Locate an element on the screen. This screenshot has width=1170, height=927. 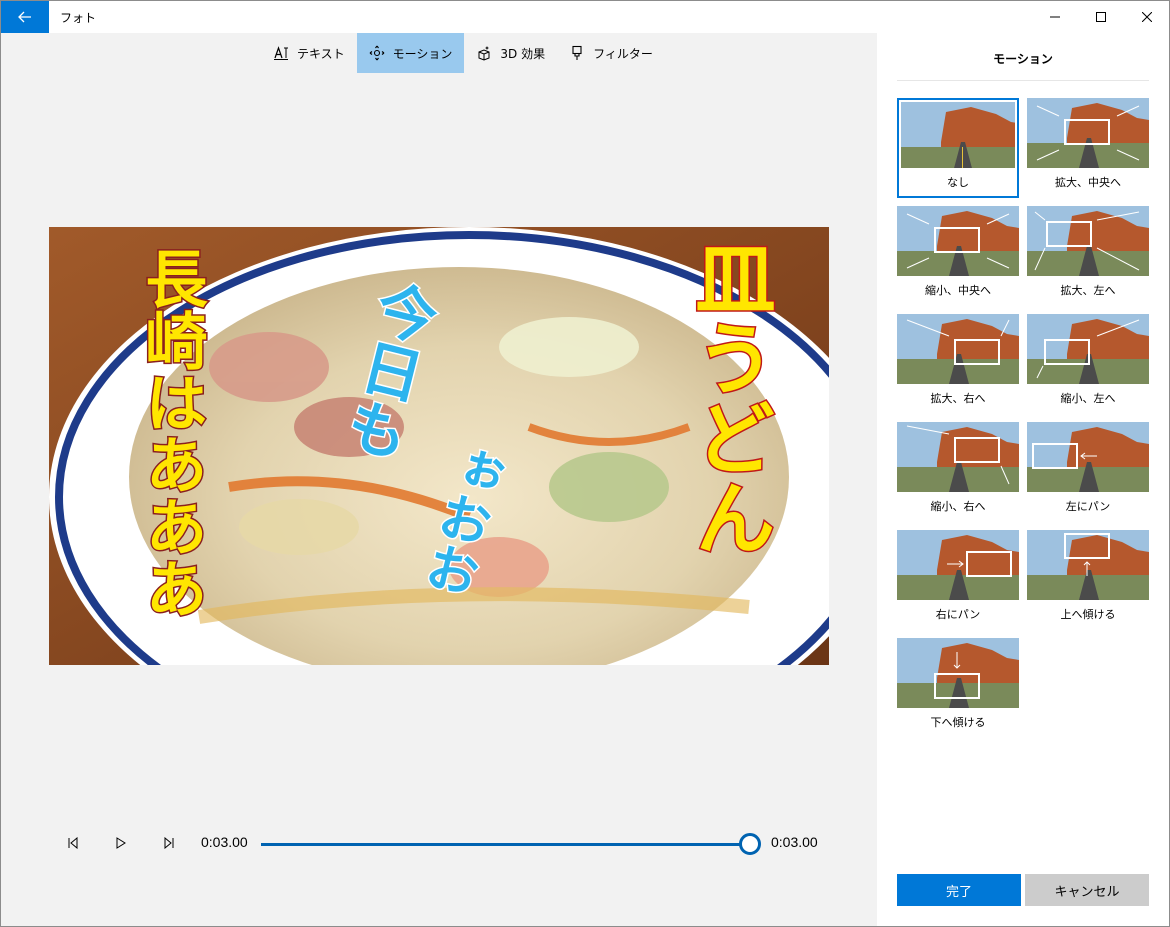
tab-filter-label: フィルター is located at coordinates (623, 53).